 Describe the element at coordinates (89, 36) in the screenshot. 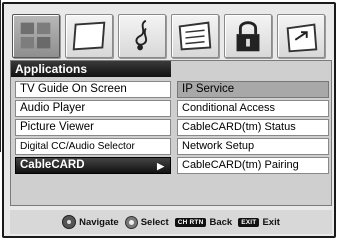

I see `picture-tile-icon` at that location.